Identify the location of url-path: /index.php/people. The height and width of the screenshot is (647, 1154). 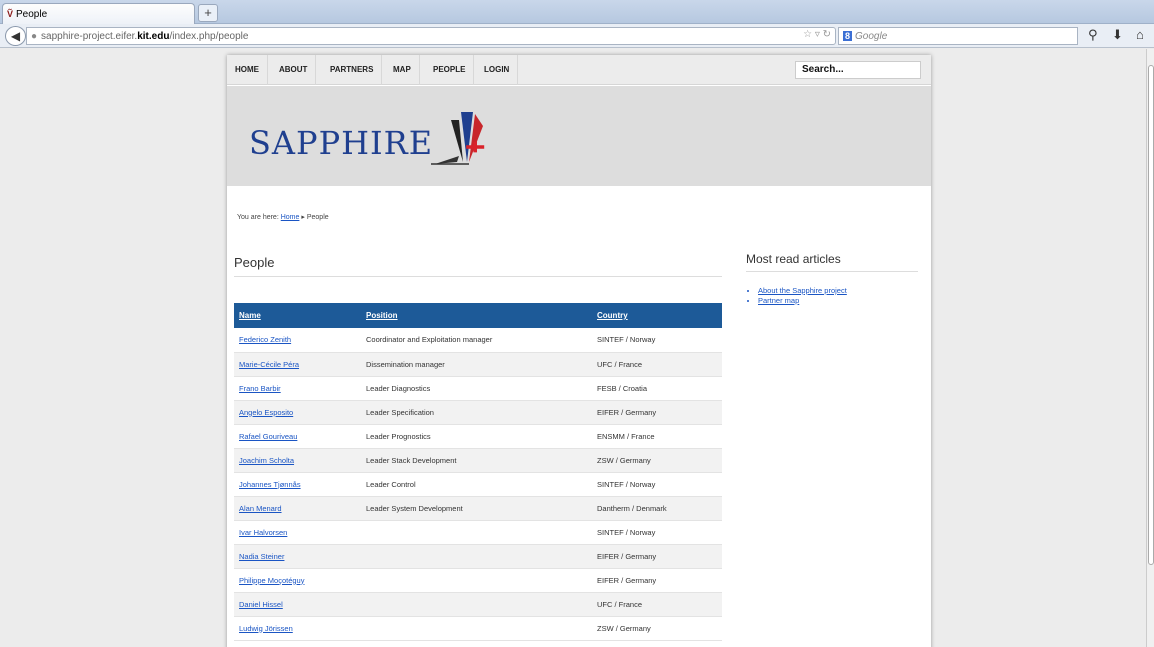
(209, 36).